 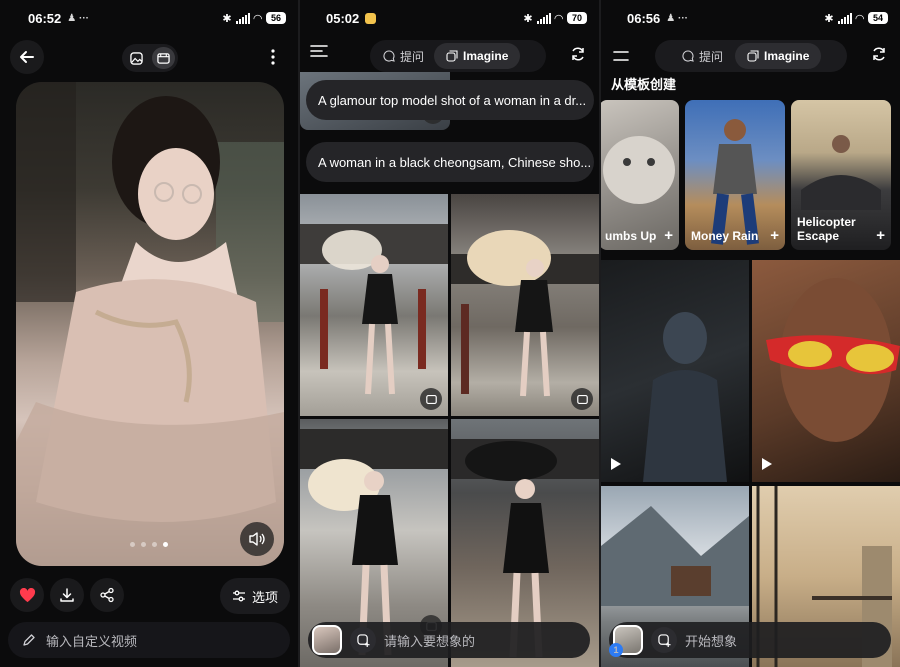 I want to click on options-button: 选项, so click(x=255, y=596).